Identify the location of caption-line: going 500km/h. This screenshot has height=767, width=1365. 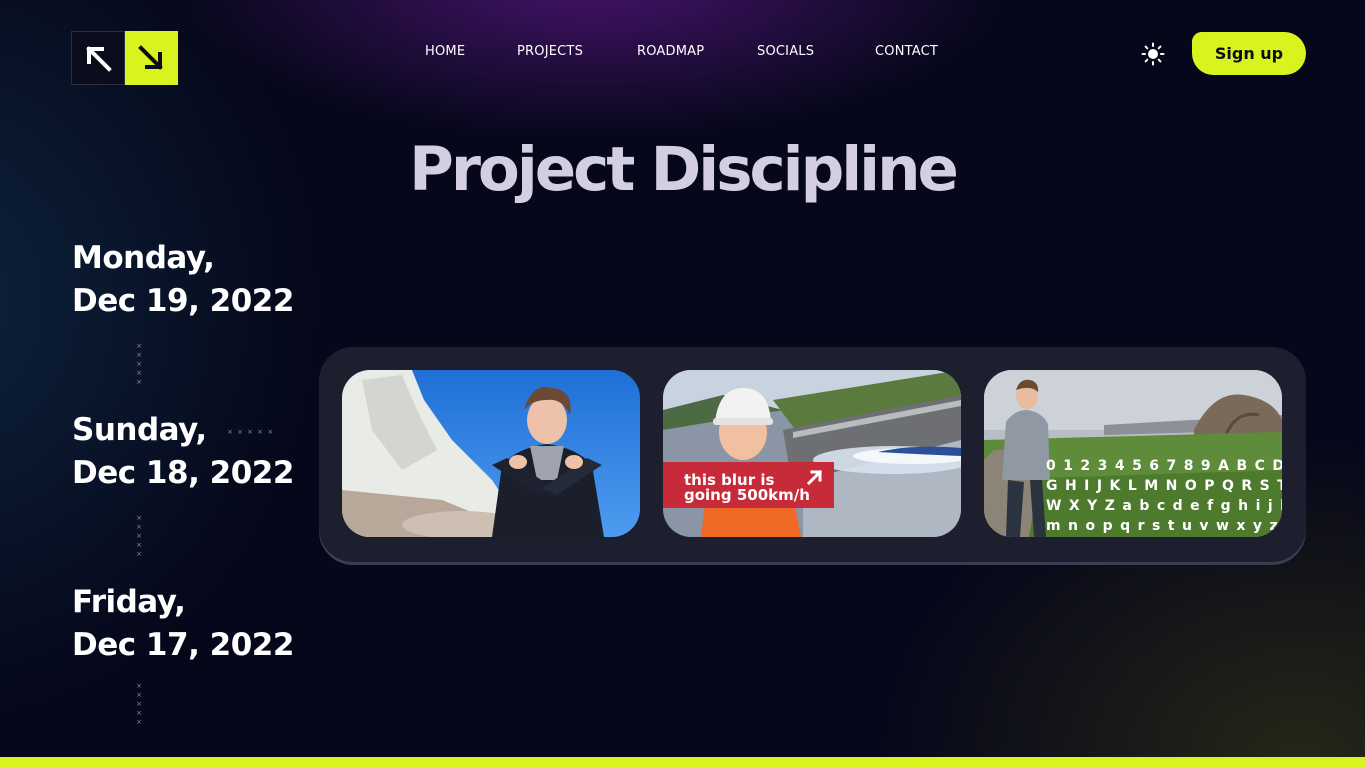
(747, 495).